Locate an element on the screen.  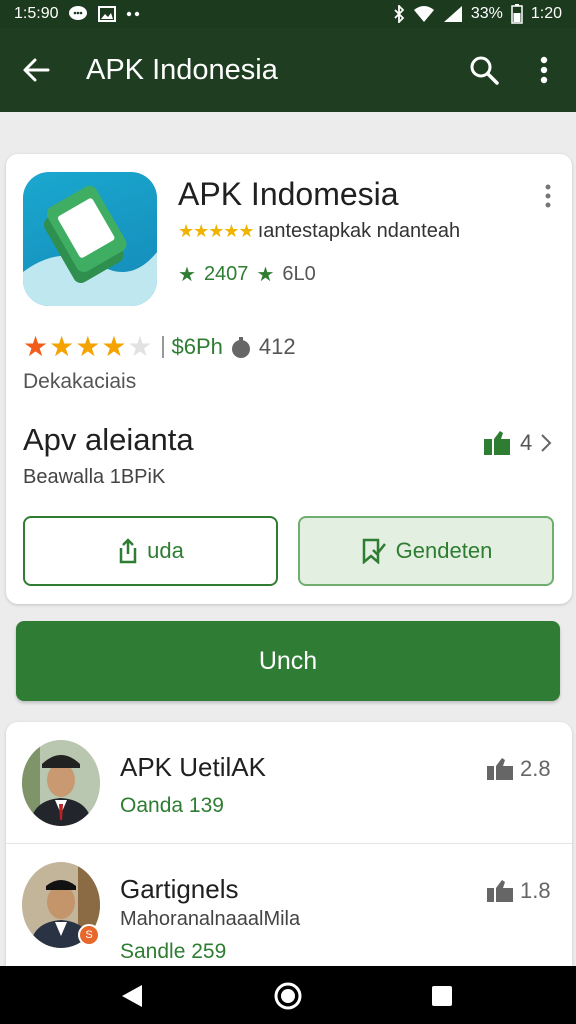
meta-size: 6L0 is located at coordinates (299, 274).